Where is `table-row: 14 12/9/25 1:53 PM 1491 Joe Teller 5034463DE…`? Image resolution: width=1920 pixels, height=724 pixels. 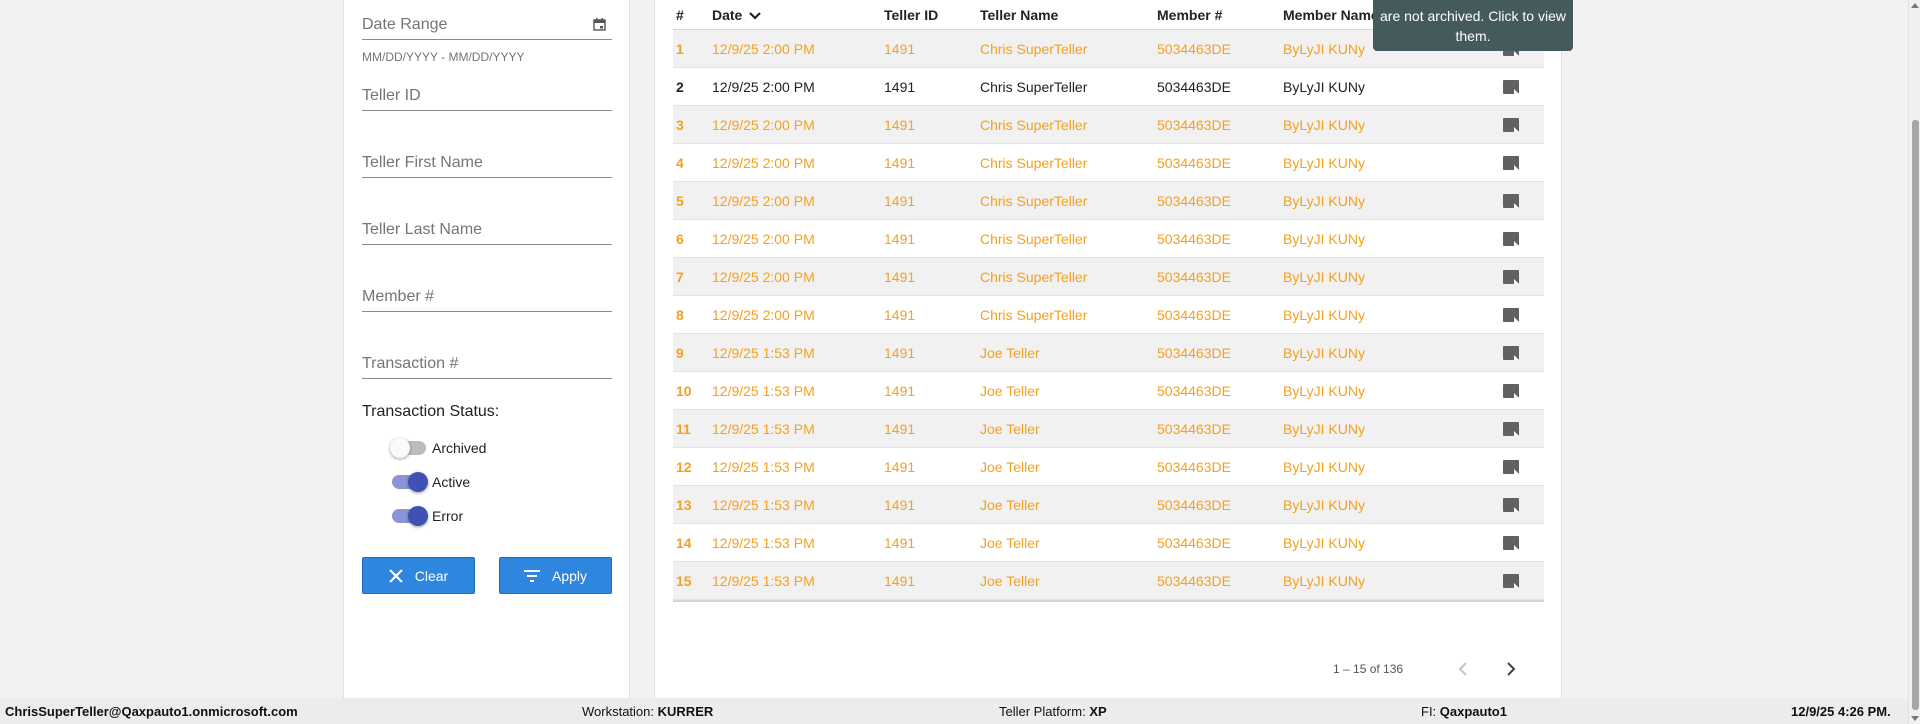 table-row: 14 12/9/25 1:53 PM 1491 Joe Teller 5034463DE… is located at coordinates (1108, 543).